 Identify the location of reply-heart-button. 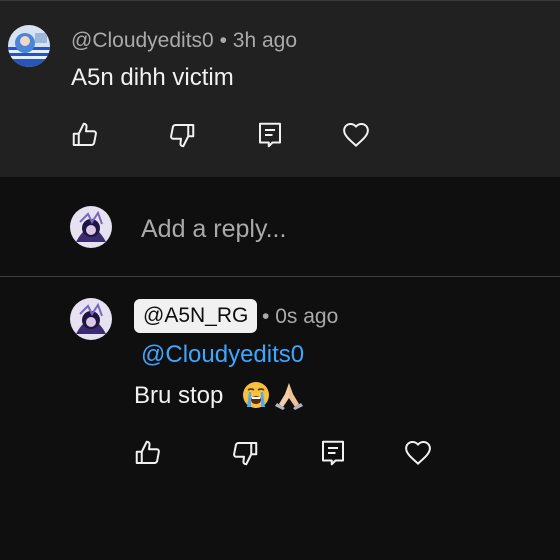
(418, 453).